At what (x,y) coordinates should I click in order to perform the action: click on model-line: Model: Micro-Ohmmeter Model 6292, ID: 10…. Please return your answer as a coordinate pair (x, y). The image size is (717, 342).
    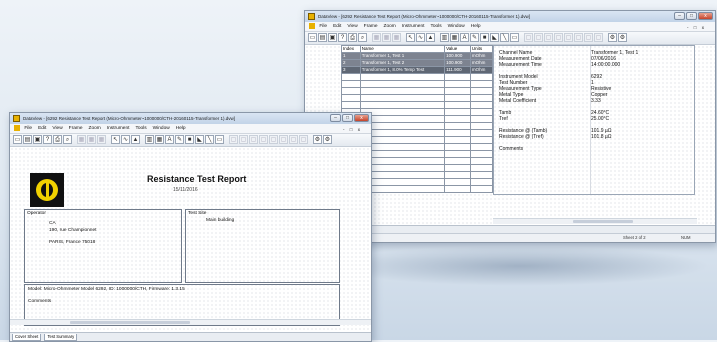
    Looking at the image, I should click on (106, 289).